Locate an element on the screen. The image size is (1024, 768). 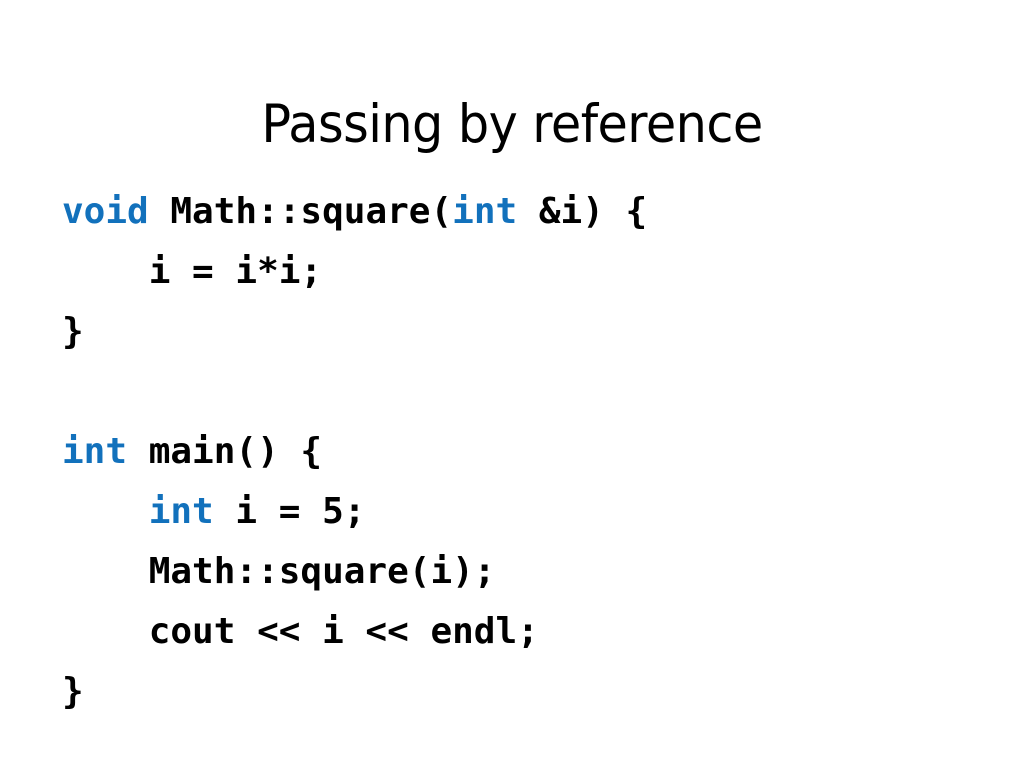
code-keyword: void is located at coordinates (105, 211).